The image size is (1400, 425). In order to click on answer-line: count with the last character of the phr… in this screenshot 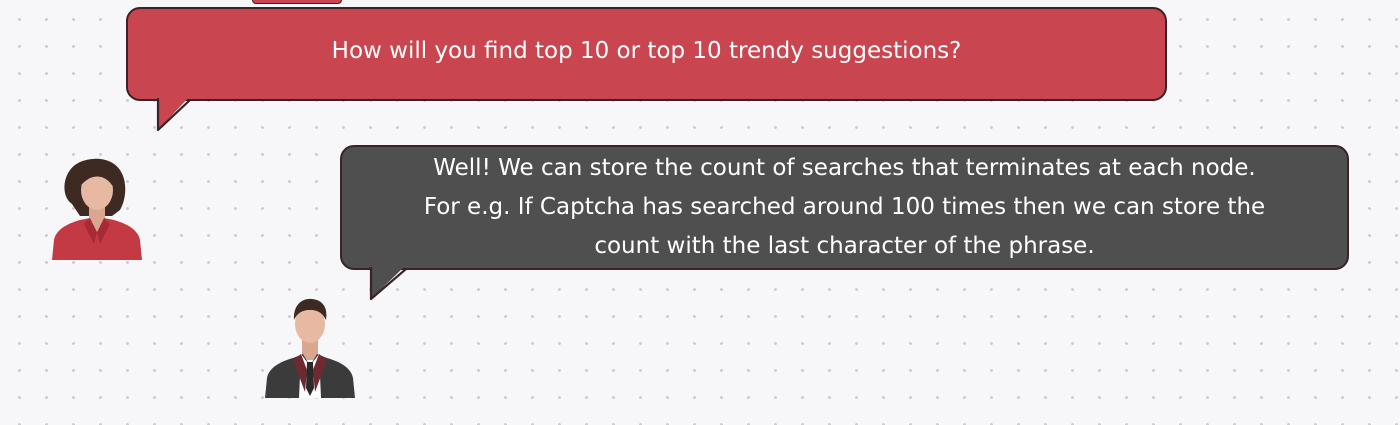, I will do `click(844, 246)`.